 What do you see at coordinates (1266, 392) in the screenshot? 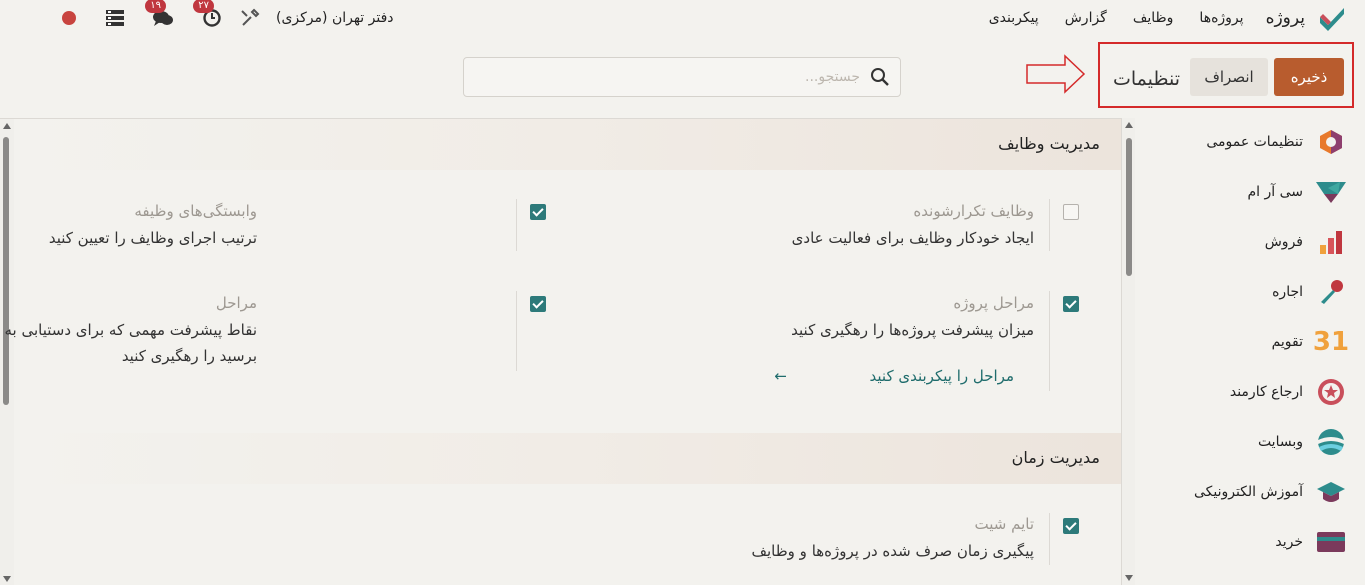
I see `sidebar-item-label: ارجاع کارمند` at bounding box center [1266, 392].